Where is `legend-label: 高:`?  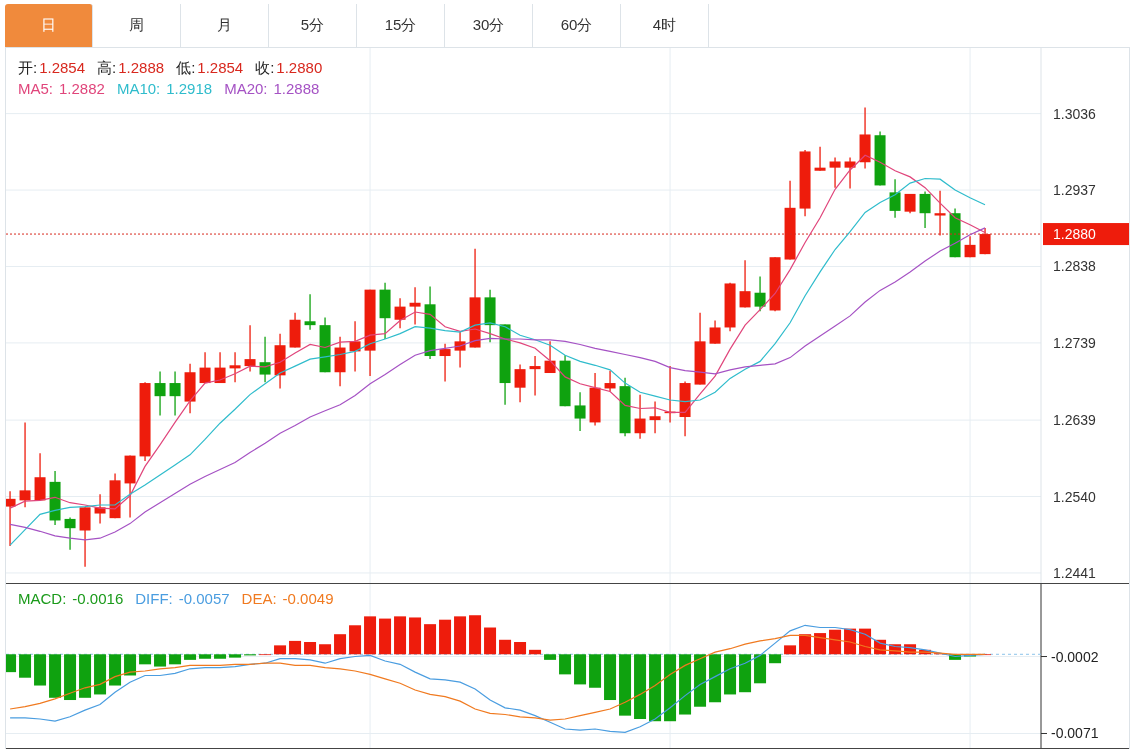 legend-label: 高: is located at coordinates (107, 67).